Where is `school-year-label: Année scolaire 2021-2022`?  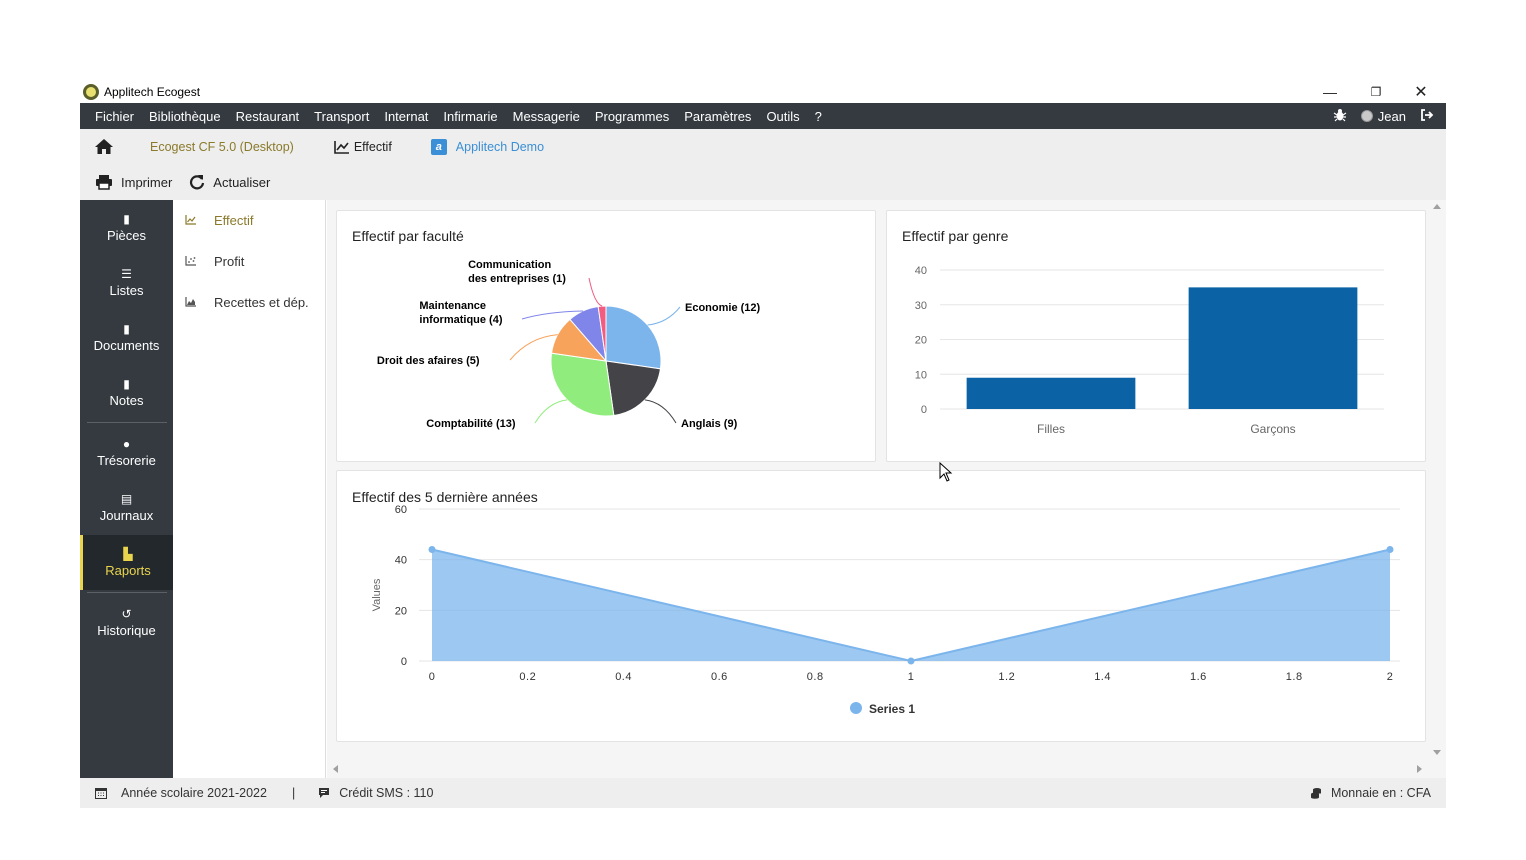
school-year-label: Année scolaire 2021-2022 is located at coordinates (194, 793).